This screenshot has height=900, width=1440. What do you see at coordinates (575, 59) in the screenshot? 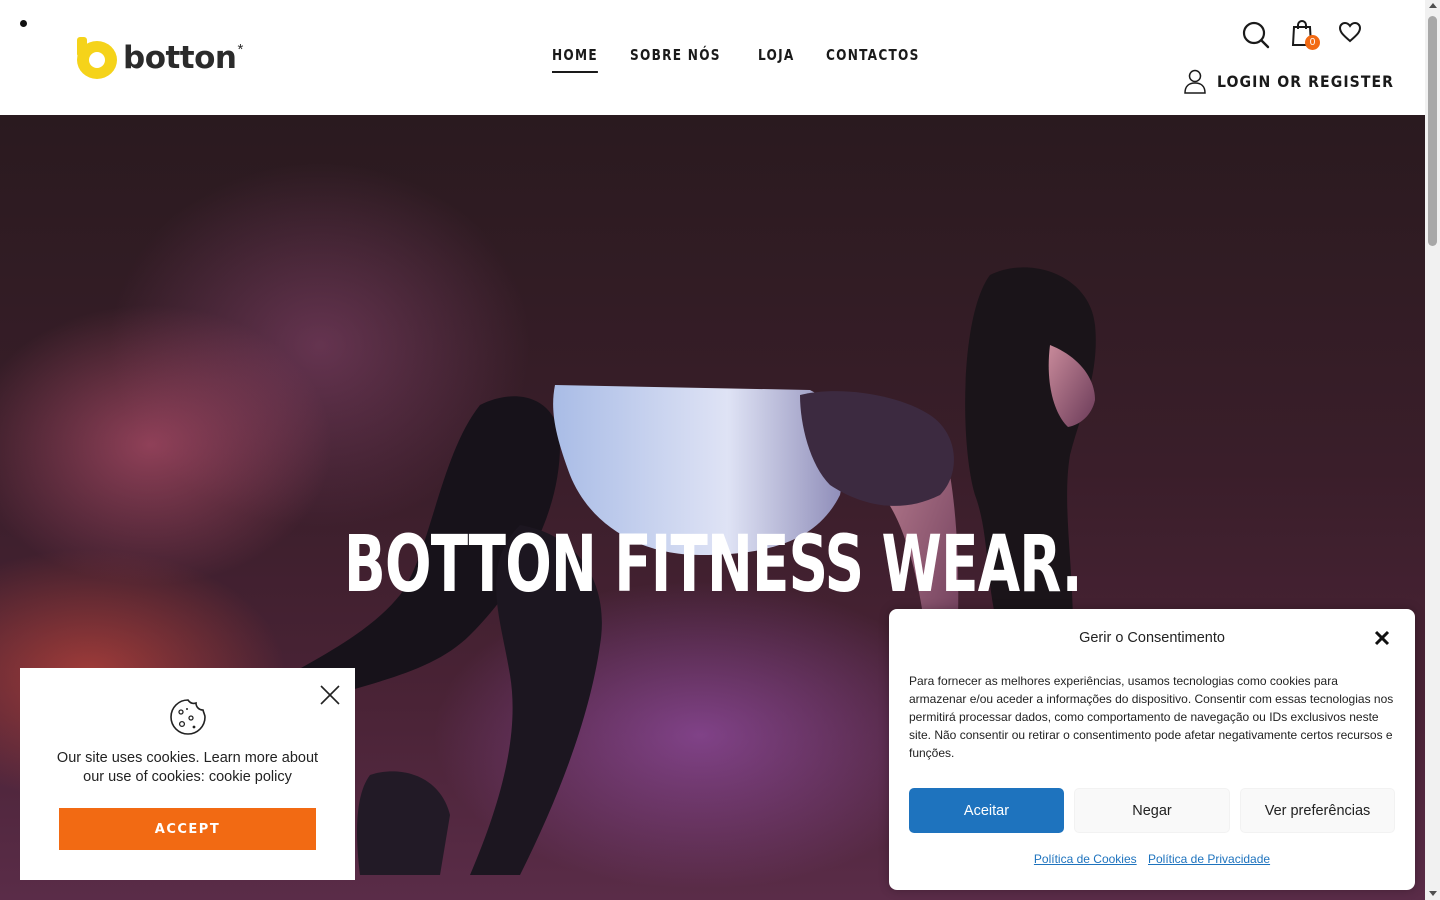
I see `nav-item-home: HOME` at bounding box center [575, 59].